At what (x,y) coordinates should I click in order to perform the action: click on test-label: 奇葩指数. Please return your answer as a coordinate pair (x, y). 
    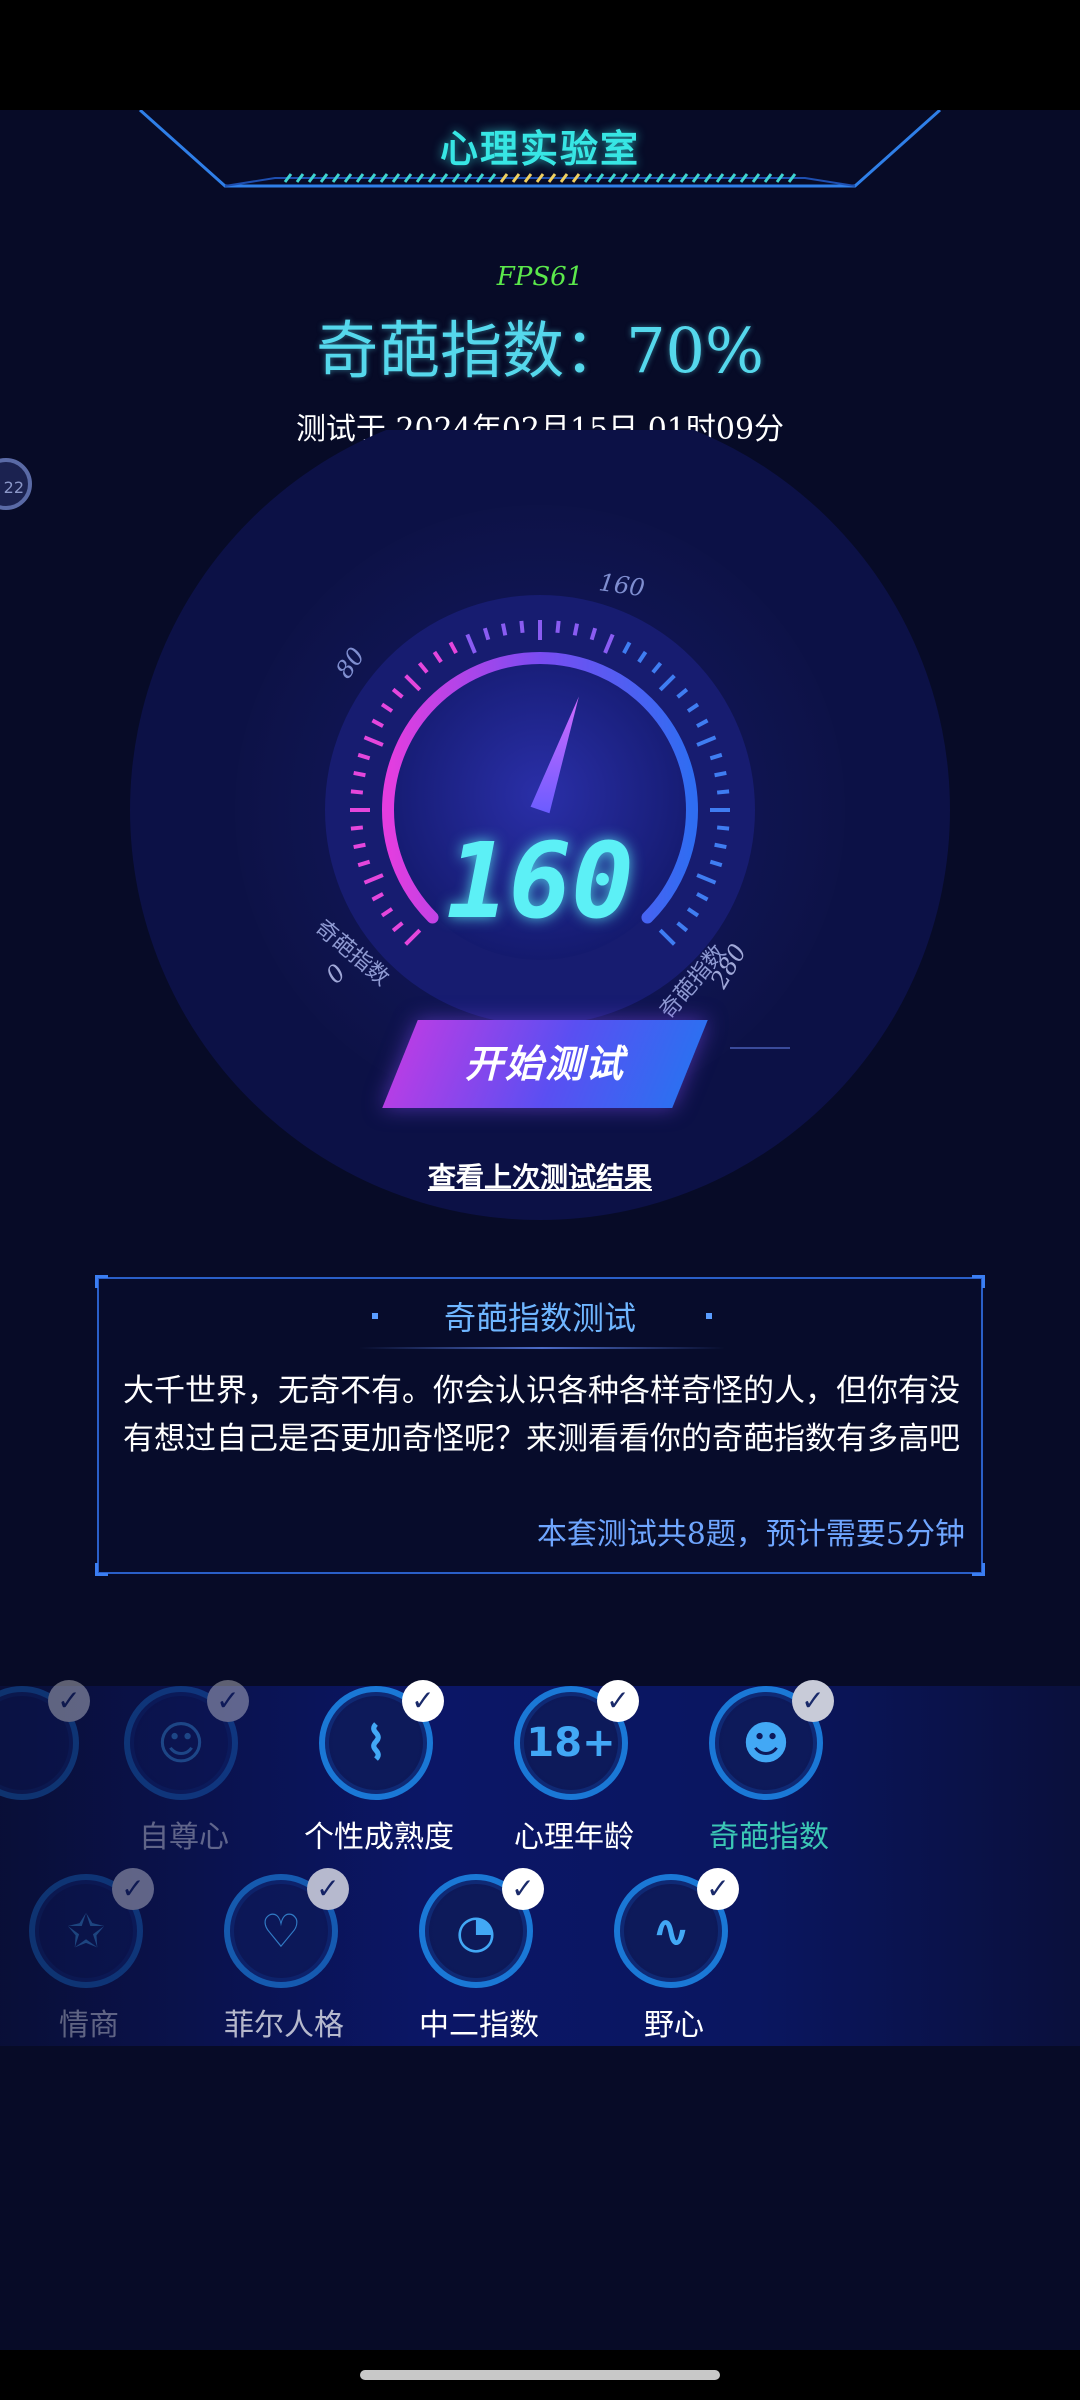
    Looking at the image, I should click on (769, 1837).